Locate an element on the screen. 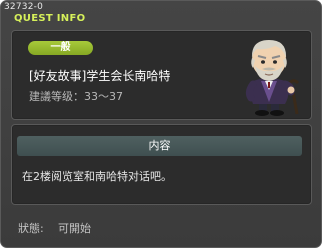  content-section-header: 内容 is located at coordinates (159, 146).